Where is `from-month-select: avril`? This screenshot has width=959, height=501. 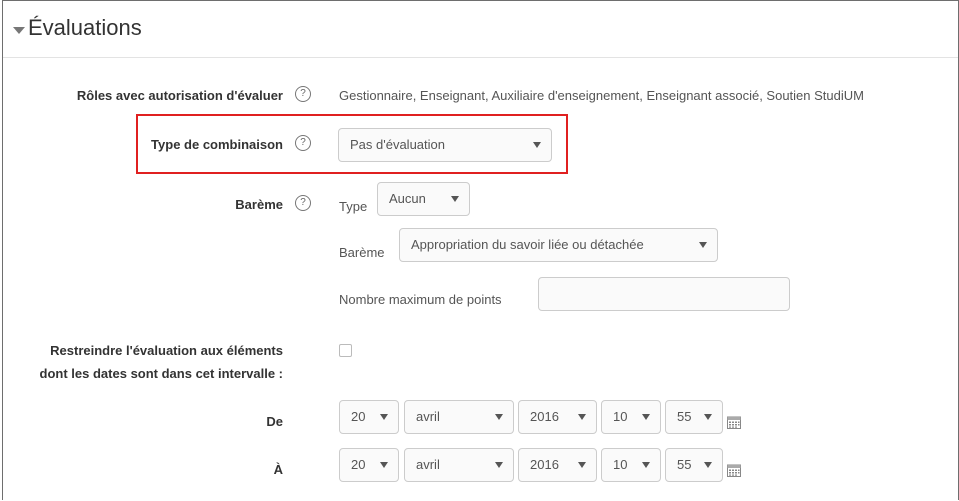 from-month-select: avril is located at coordinates (459, 417).